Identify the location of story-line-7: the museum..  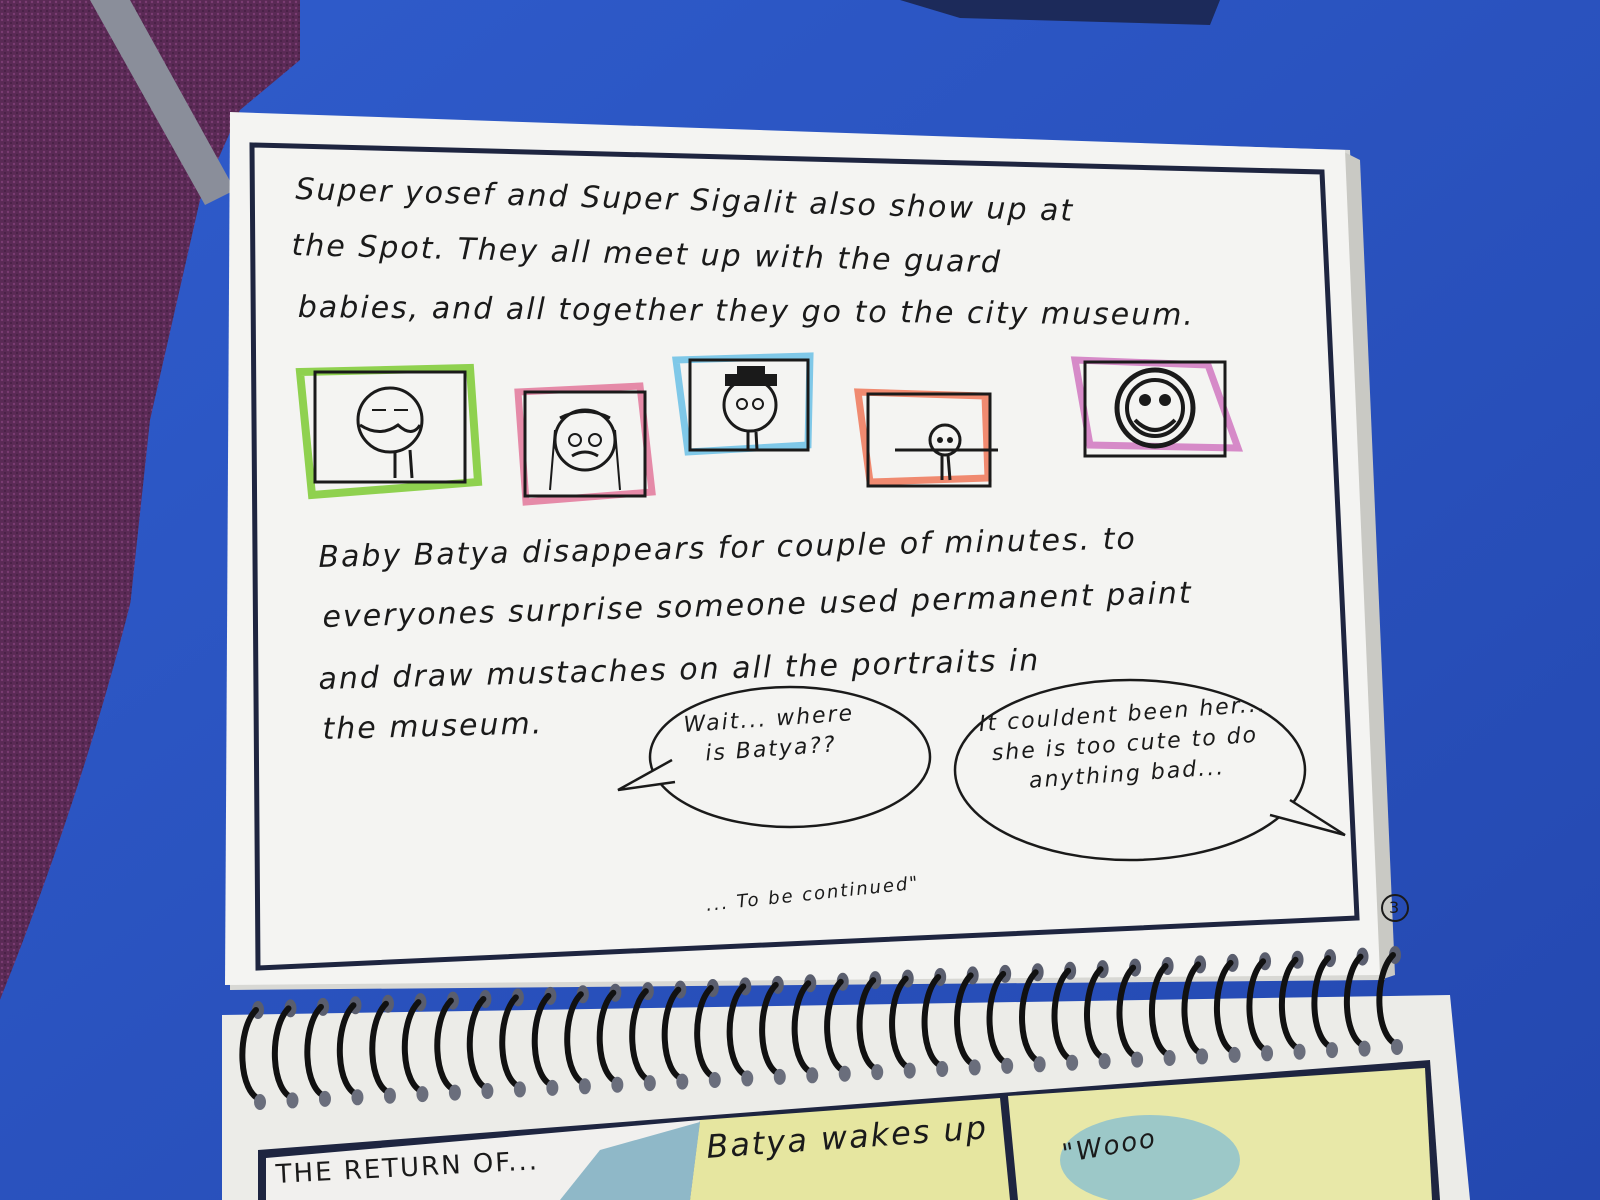
(433, 726).